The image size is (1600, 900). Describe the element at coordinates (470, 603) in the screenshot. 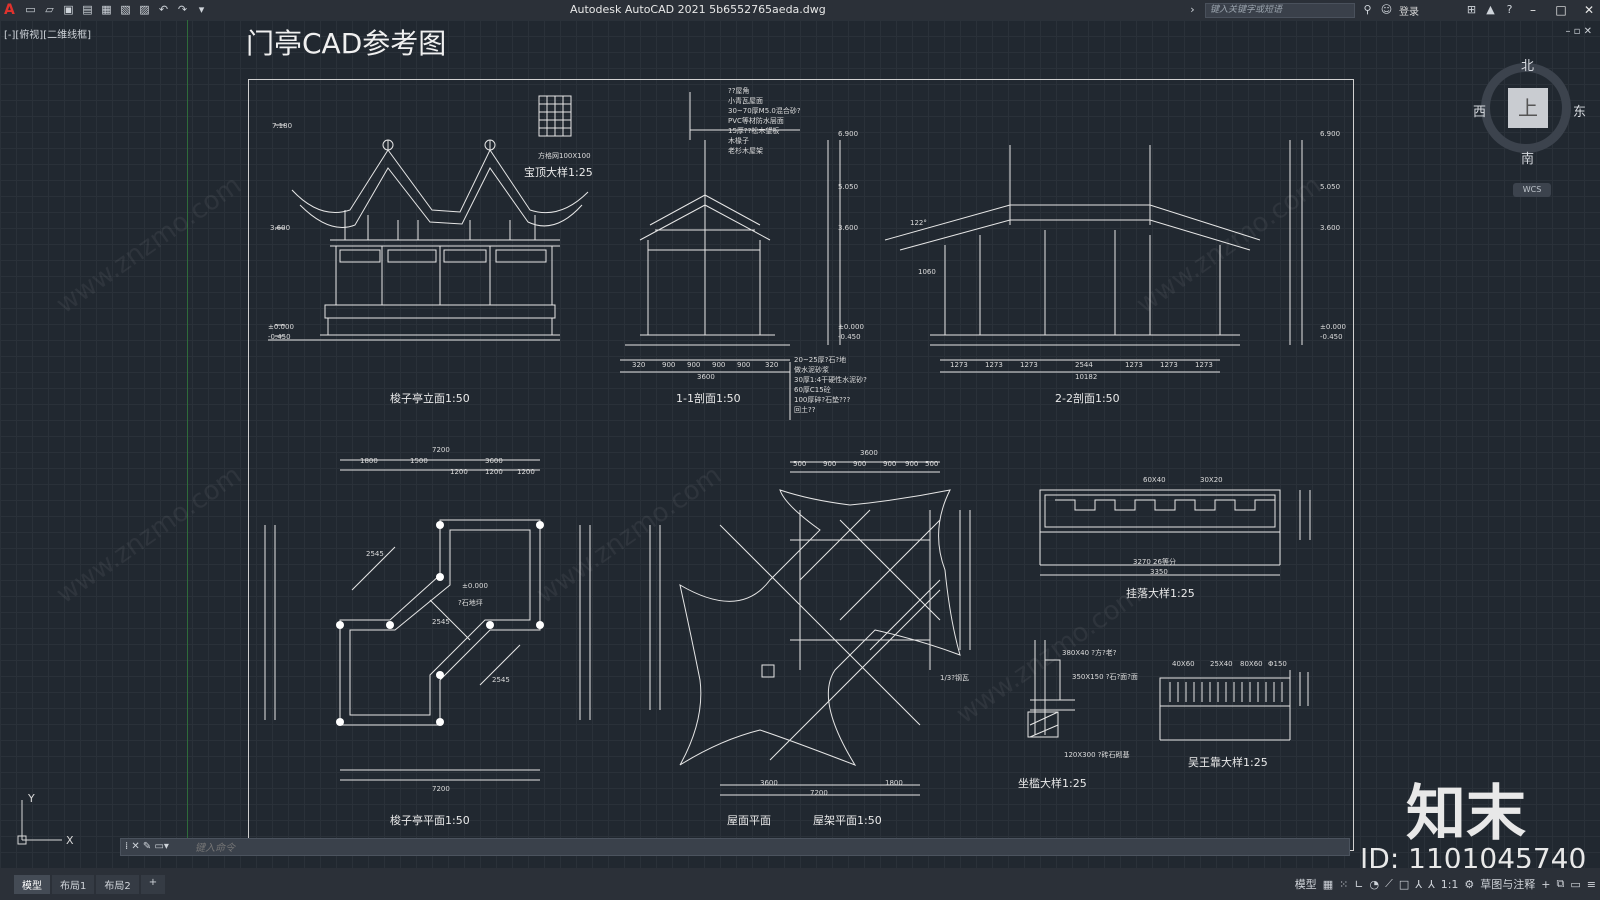

I see `plan-note: ?石地坪` at that location.